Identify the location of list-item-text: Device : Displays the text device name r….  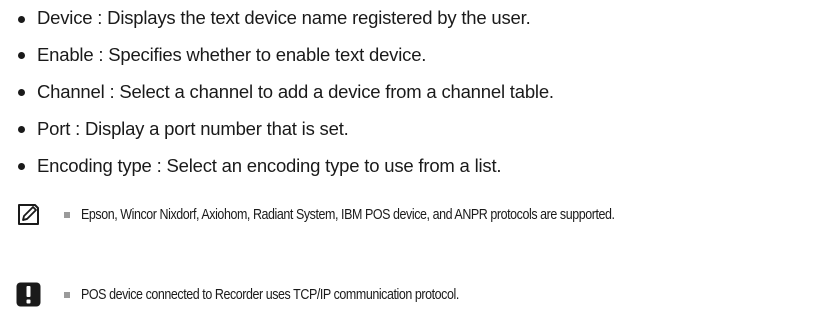
(284, 17).